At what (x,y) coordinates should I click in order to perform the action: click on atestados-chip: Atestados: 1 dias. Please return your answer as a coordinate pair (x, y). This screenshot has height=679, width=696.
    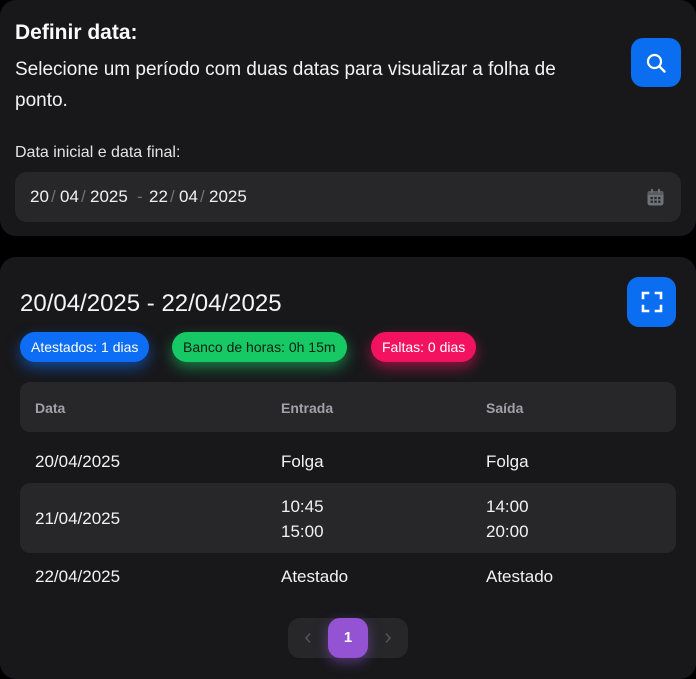
    Looking at the image, I should click on (85, 347).